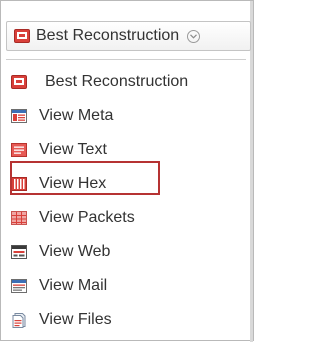 The width and height of the screenshot is (320, 343). Describe the element at coordinates (128, 252) in the screenshot. I see `menu-item-view-web: View Web` at that location.